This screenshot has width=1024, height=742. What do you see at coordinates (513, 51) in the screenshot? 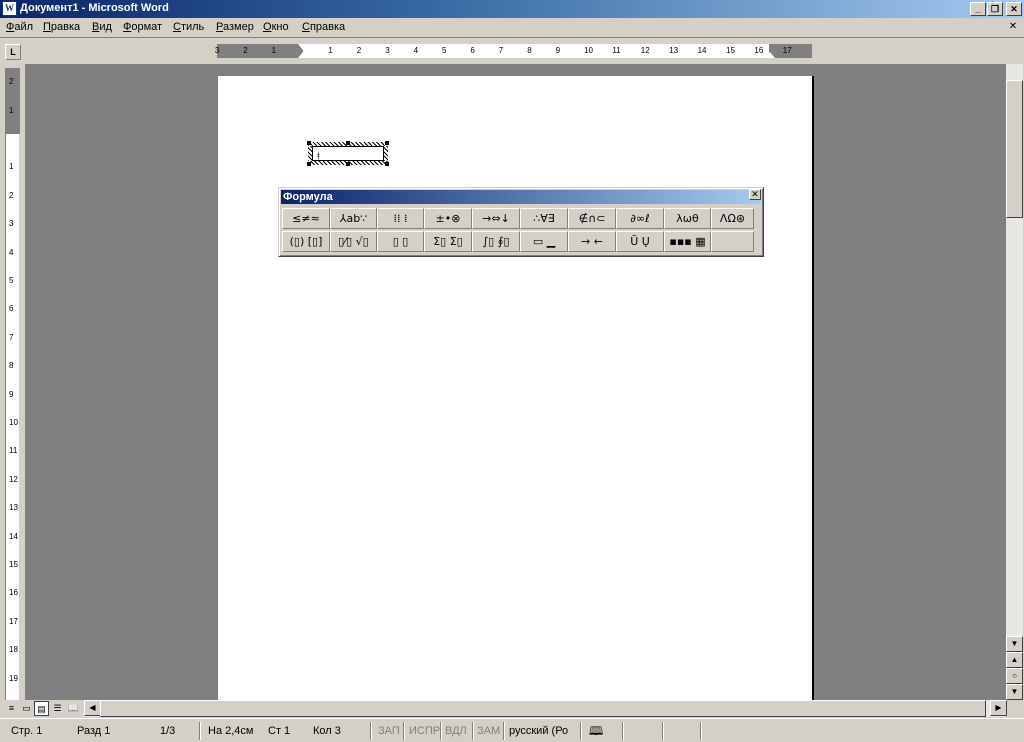
I see `horizontal-ruler: 3 2 1 1 2 3 4 5 6 7 8 9 10 11 12 13 14 15 16 17` at bounding box center [513, 51].